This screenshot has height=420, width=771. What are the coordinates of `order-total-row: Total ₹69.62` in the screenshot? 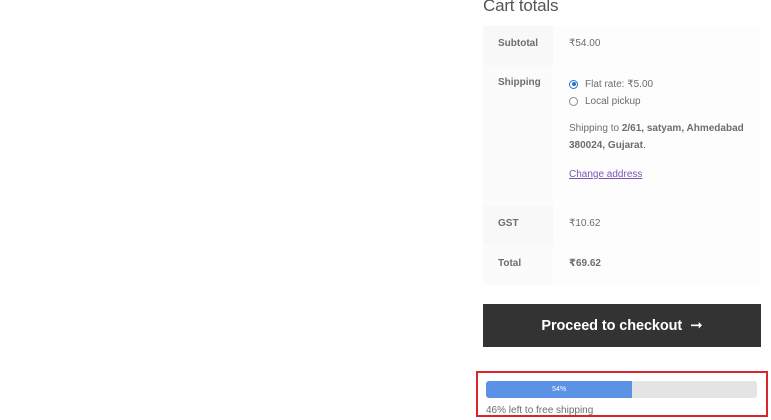 It's located at (622, 265).